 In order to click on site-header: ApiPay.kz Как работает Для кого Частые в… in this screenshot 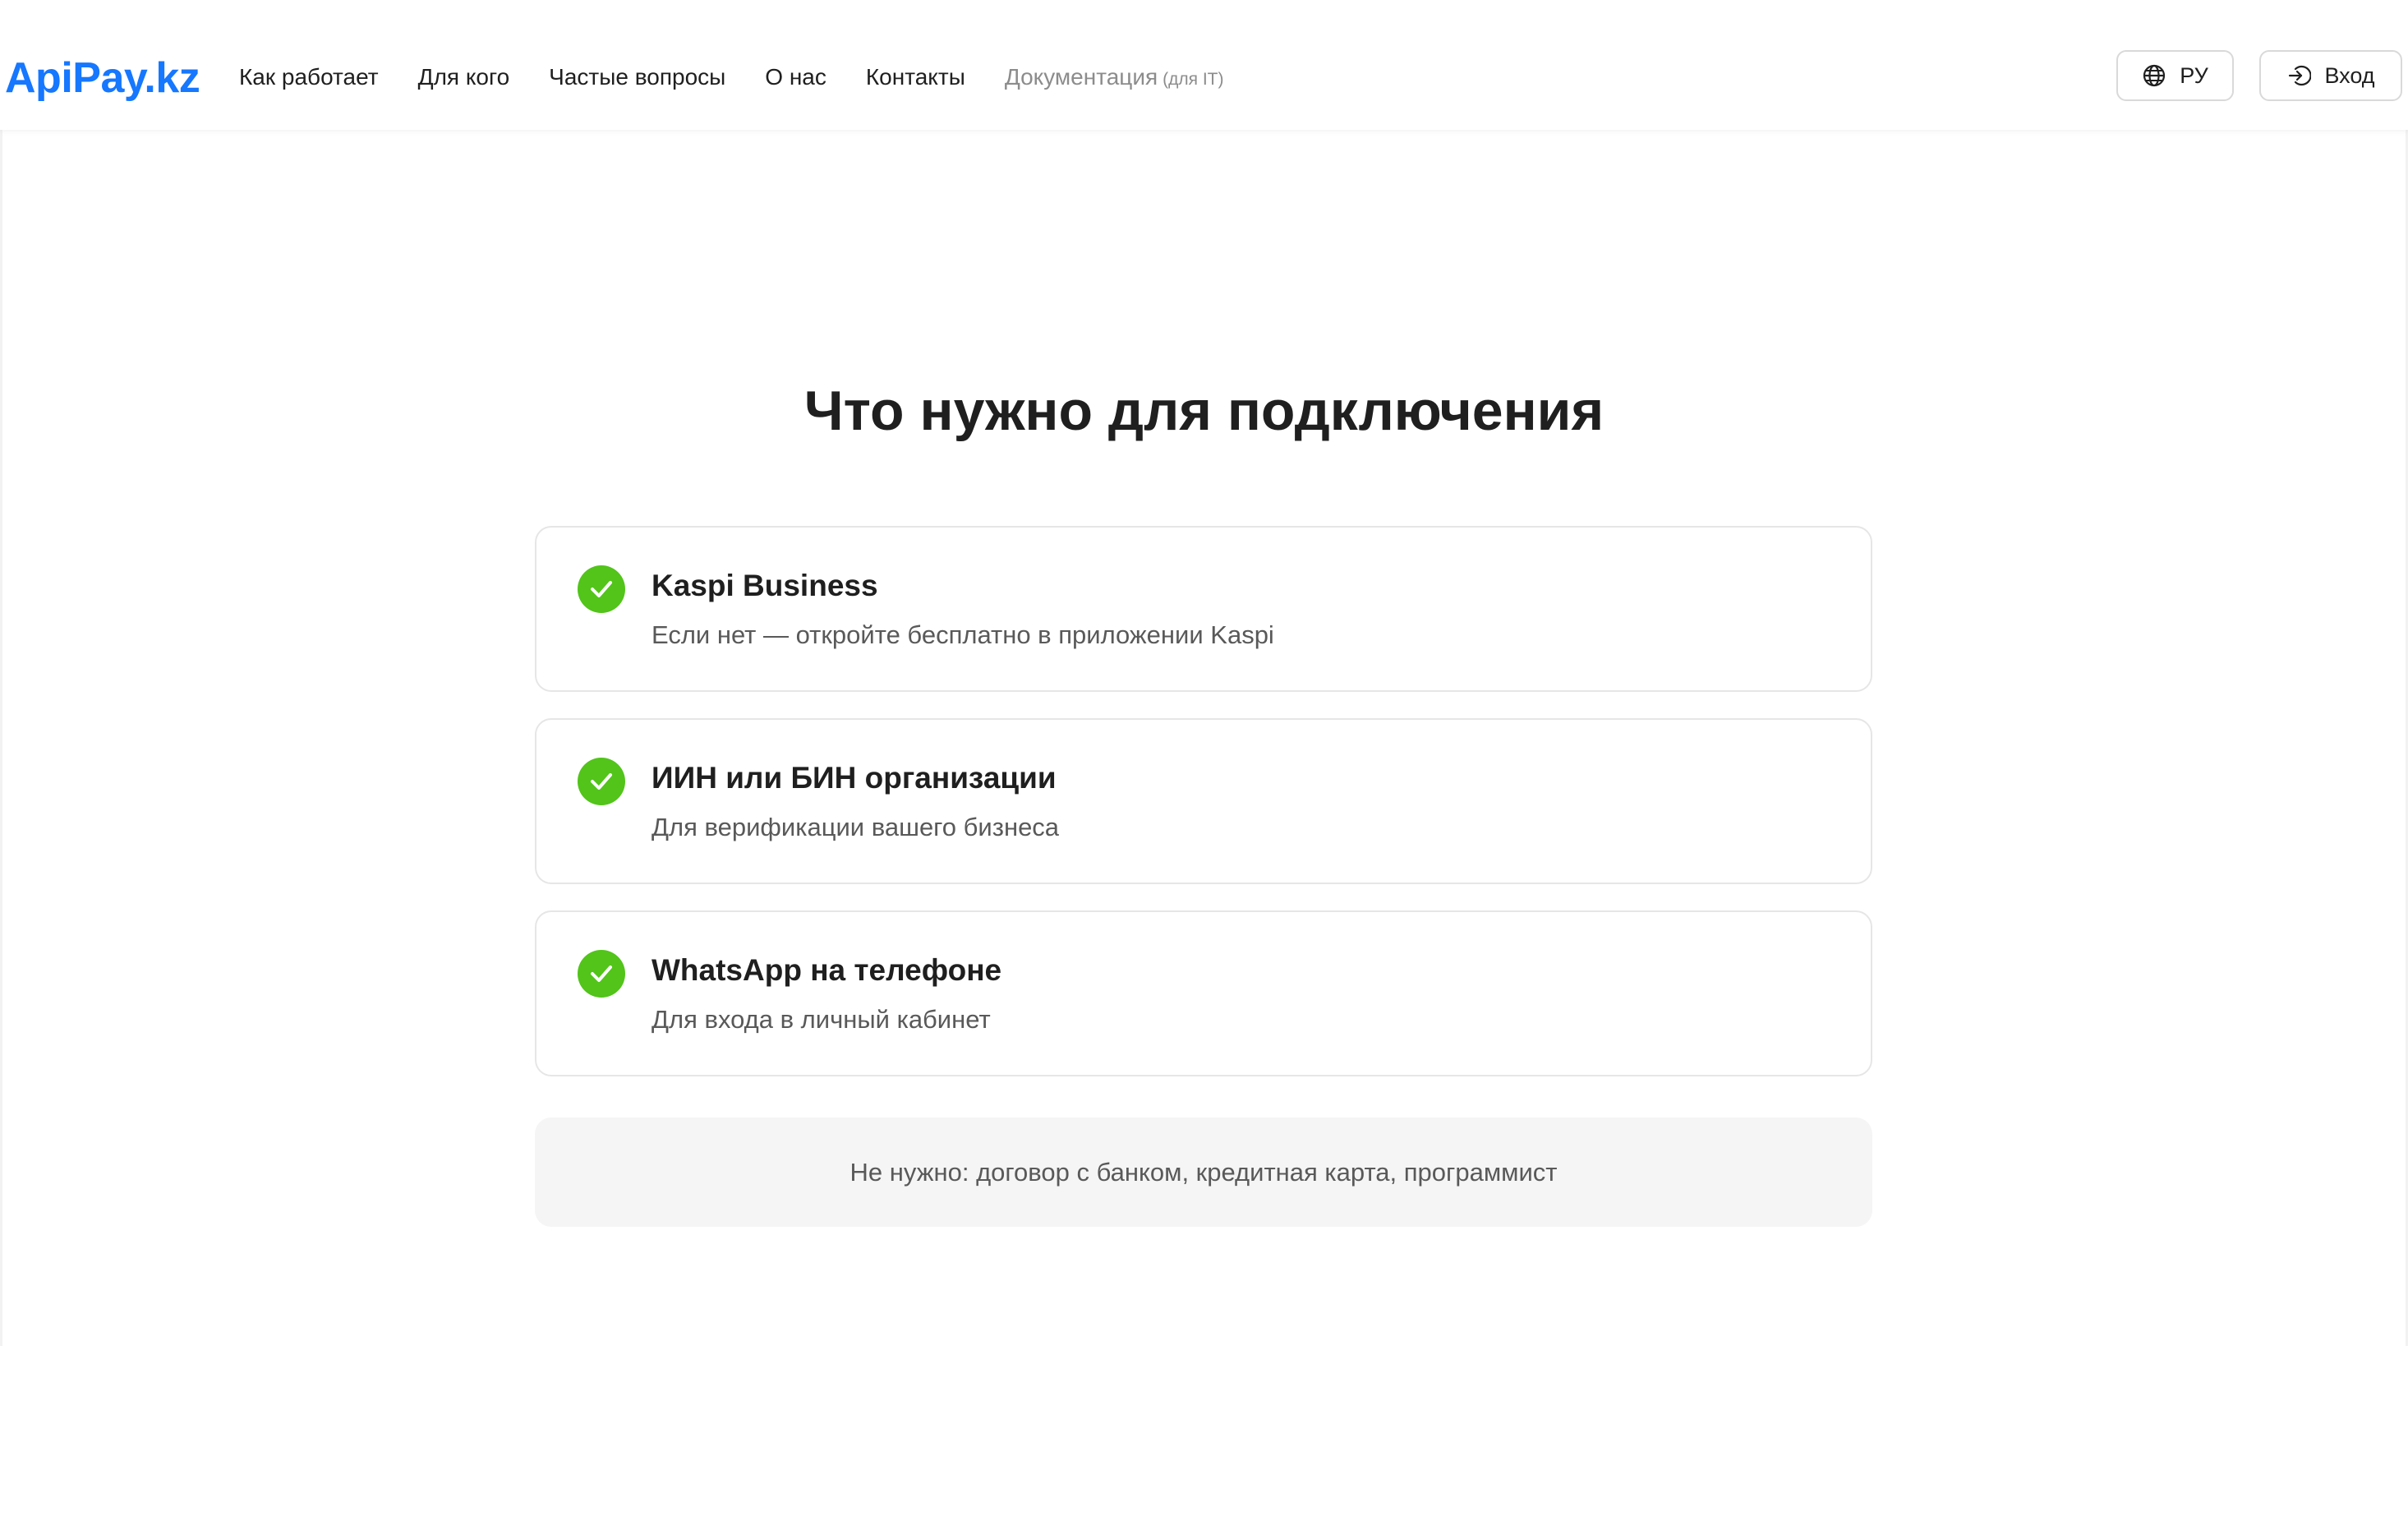, I will do `click(1204, 65)`.